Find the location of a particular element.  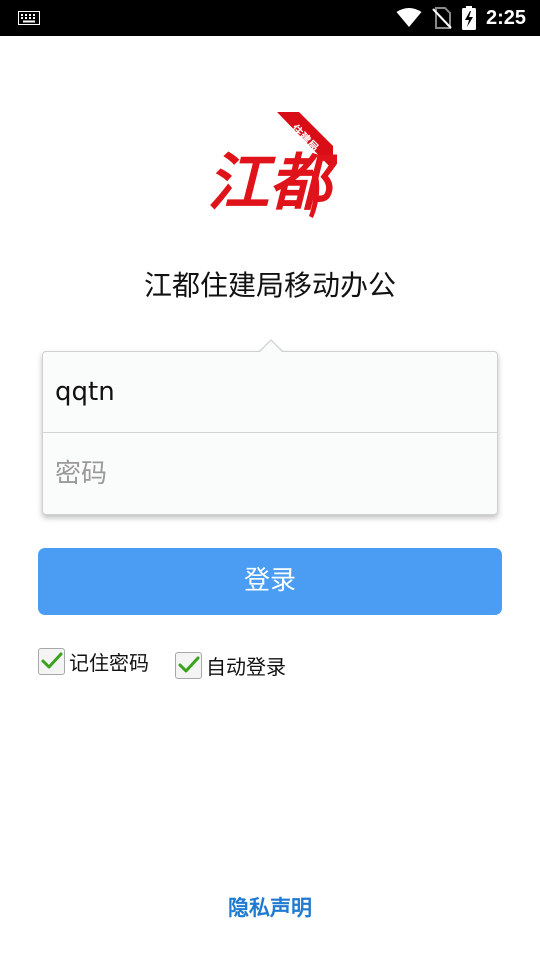

auto-login-checkbox is located at coordinates (188, 665).